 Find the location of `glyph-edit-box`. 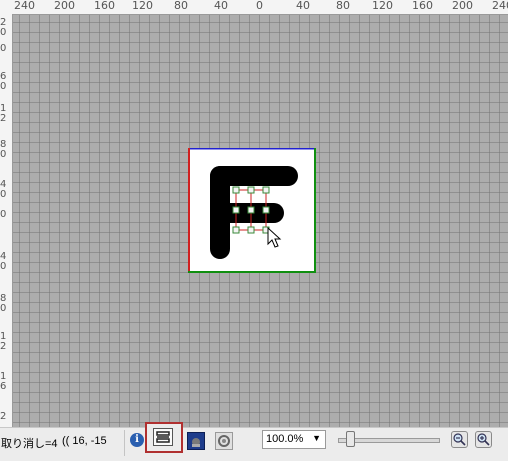

glyph-edit-box is located at coordinates (252, 210).